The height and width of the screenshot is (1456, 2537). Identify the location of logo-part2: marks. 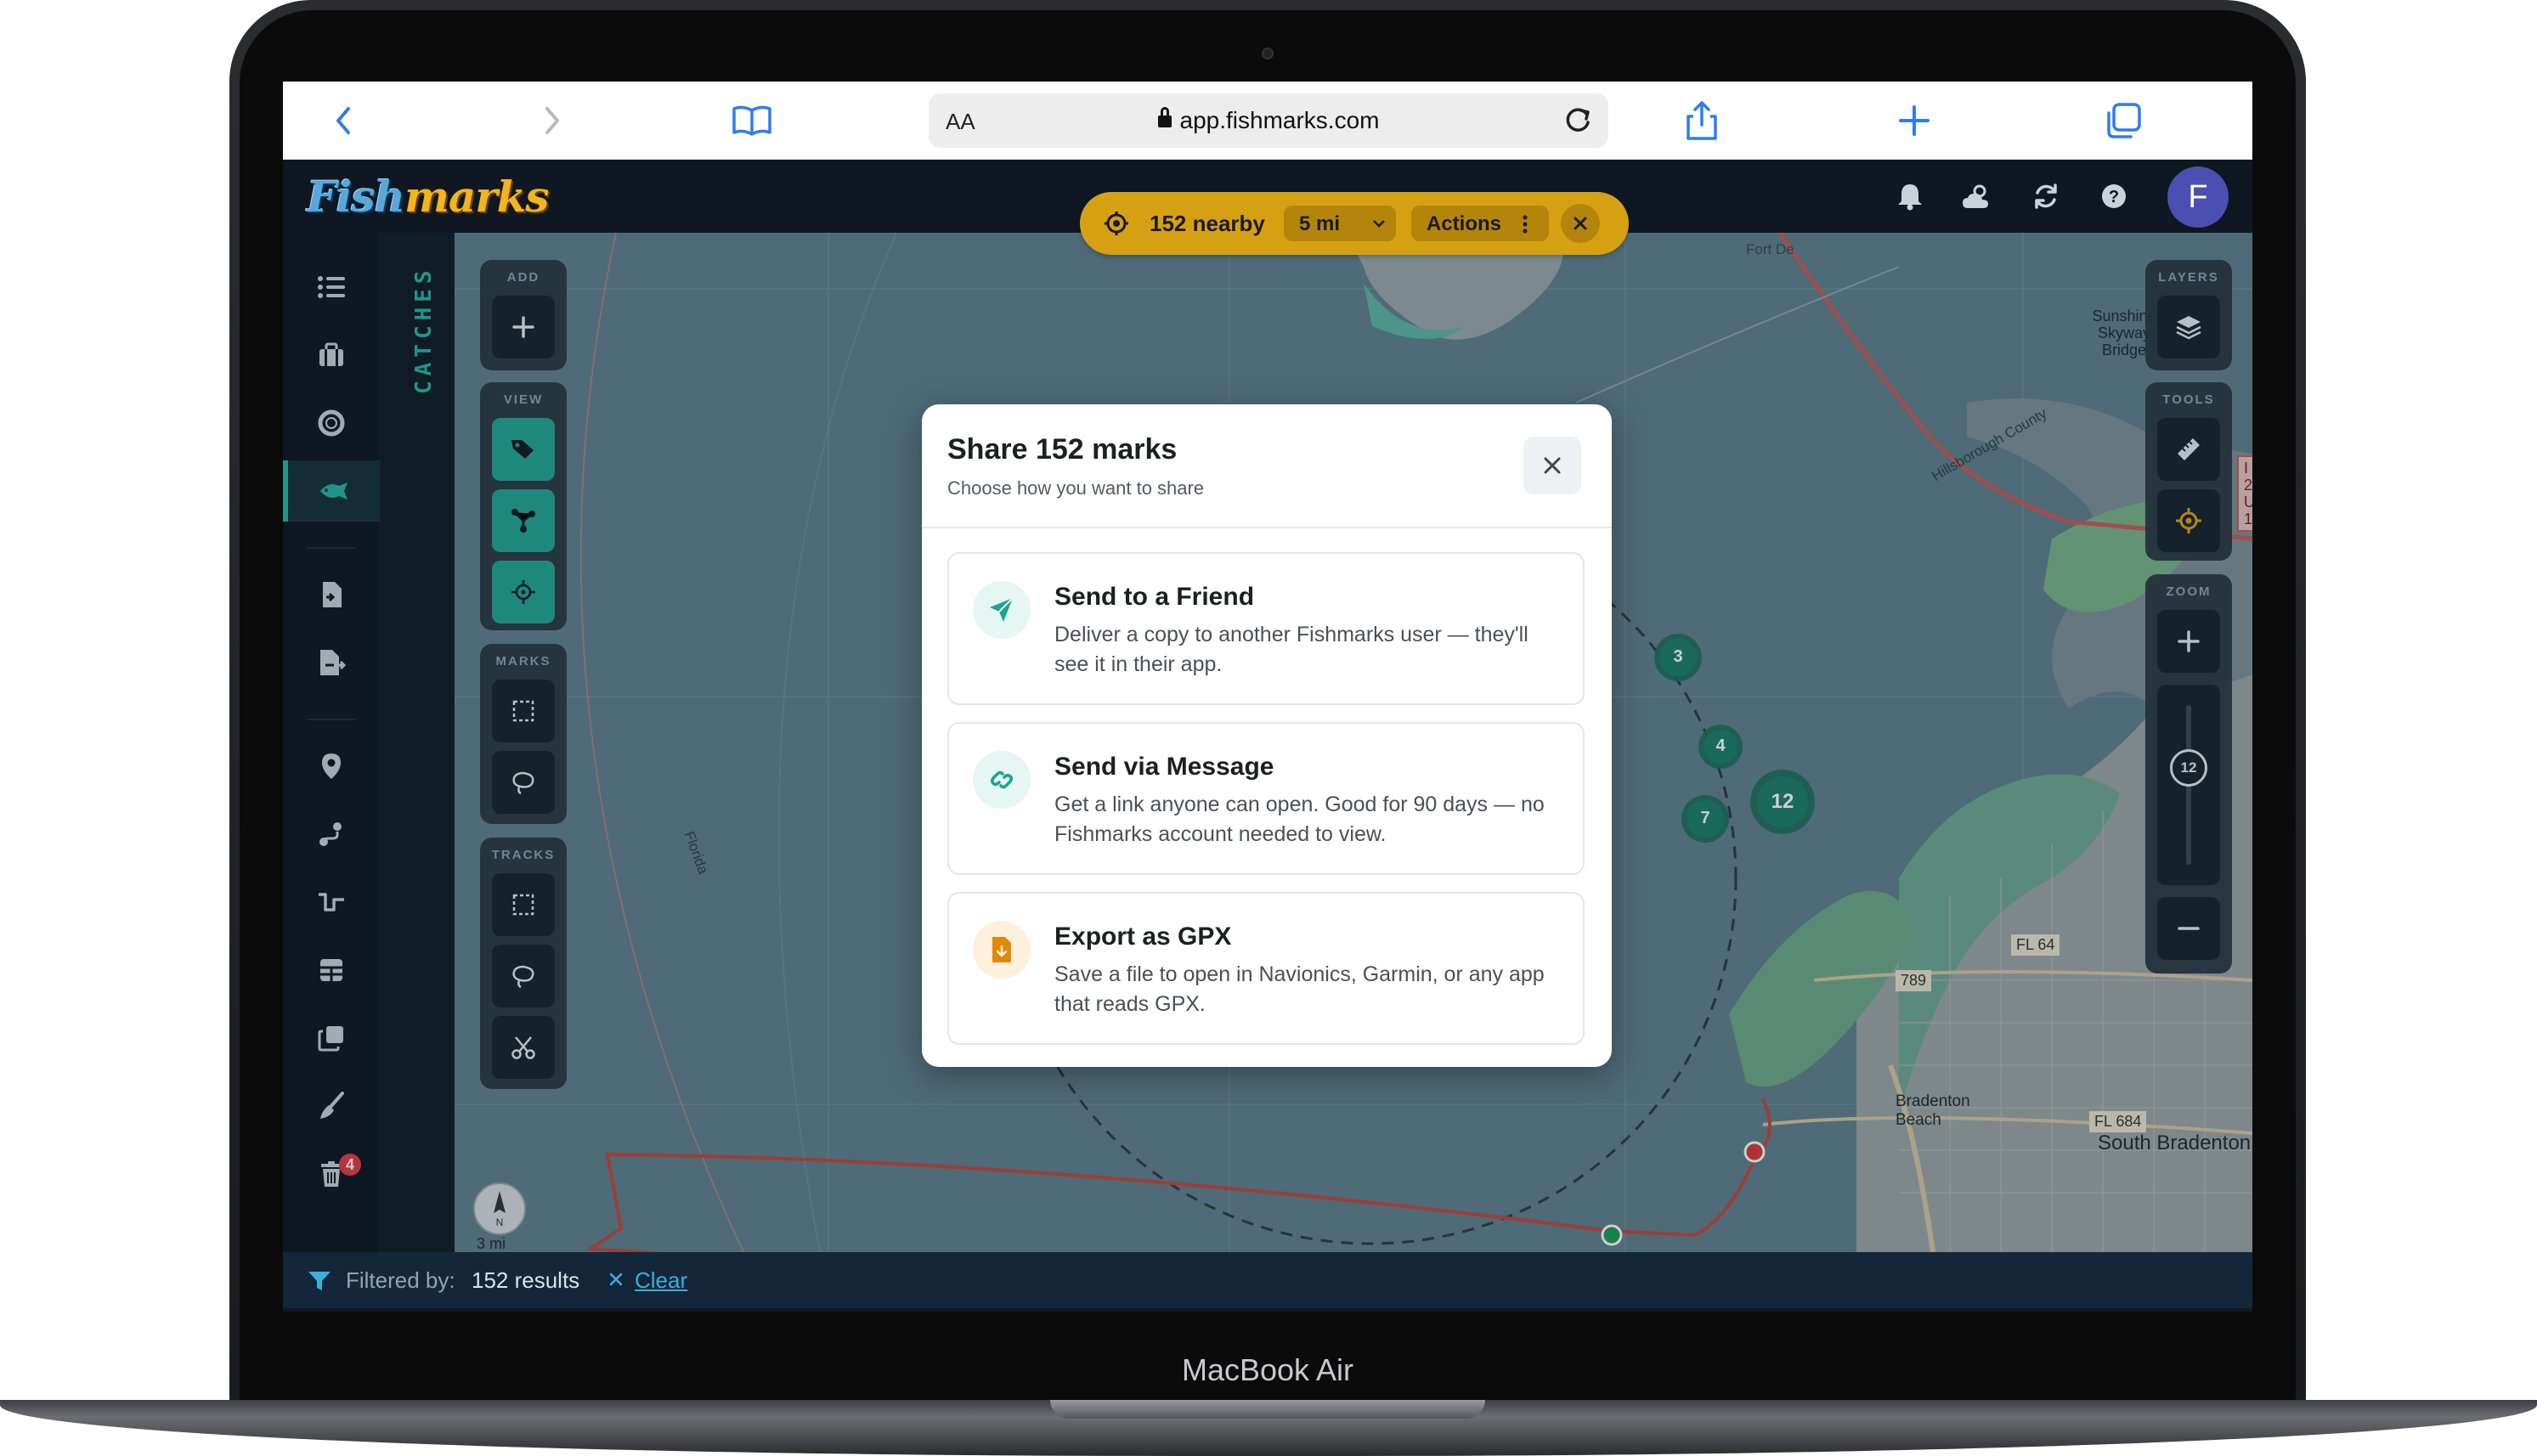
(476, 197).